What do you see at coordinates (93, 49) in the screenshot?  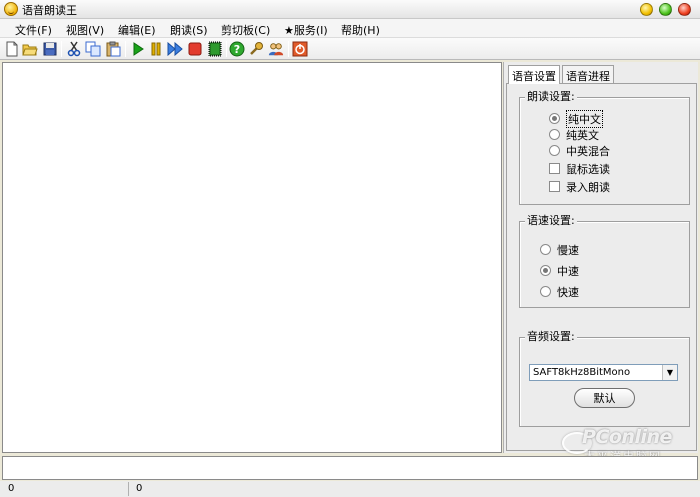 I see `copy-icon` at bounding box center [93, 49].